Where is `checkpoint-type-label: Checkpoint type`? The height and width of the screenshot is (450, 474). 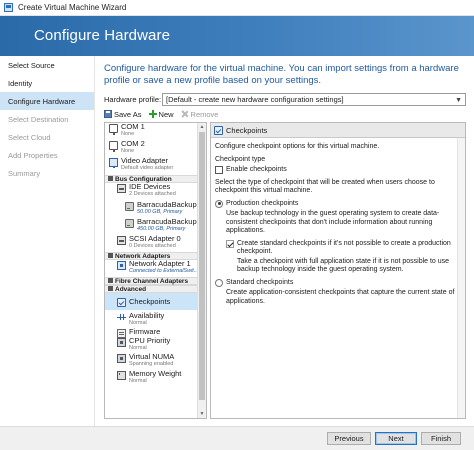 checkpoint-type-label: Checkpoint type is located at coordinates (240, 159).